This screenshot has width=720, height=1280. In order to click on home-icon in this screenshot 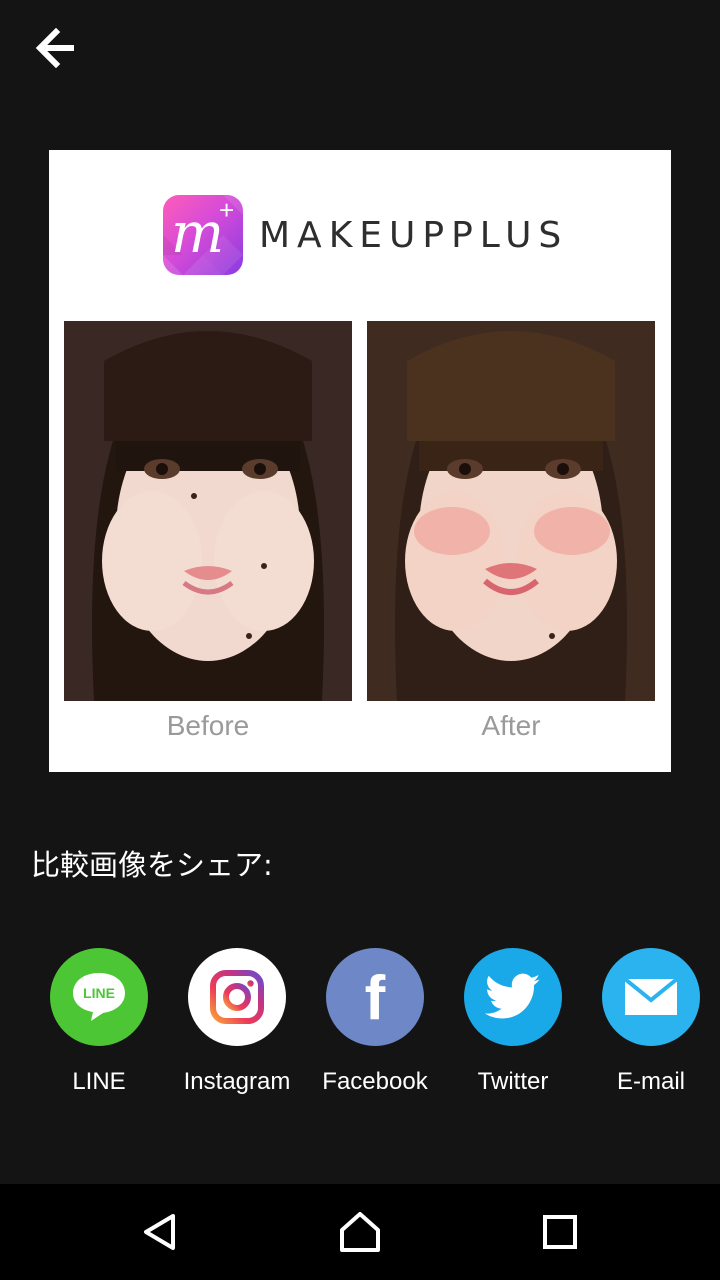, I will do `click(360, 1232)`.